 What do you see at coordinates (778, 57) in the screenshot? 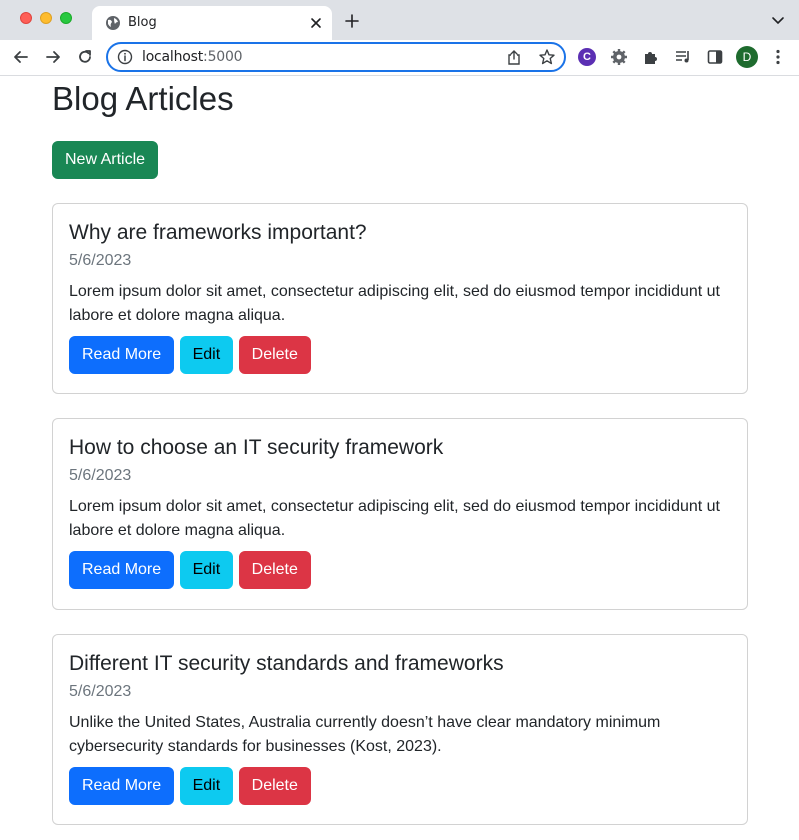
I see `kebab-menu-icon` at bounding box center [778, 57].